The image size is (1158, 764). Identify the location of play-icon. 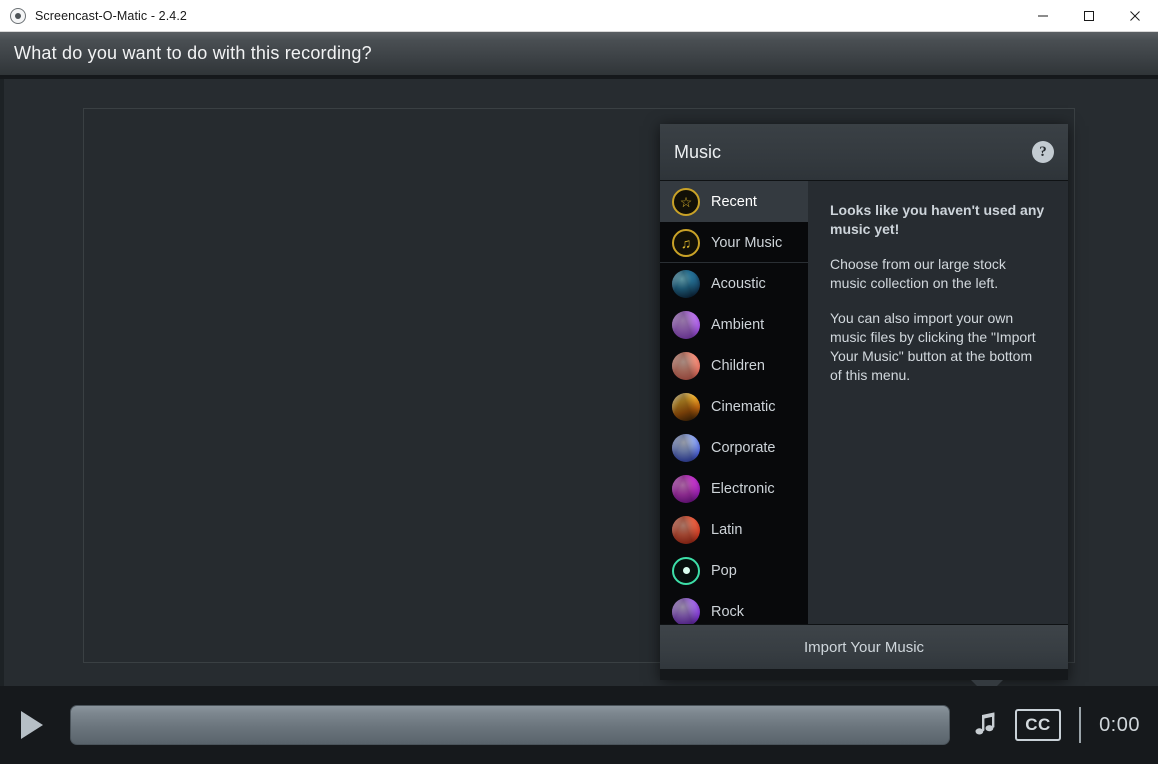
(32, 725).